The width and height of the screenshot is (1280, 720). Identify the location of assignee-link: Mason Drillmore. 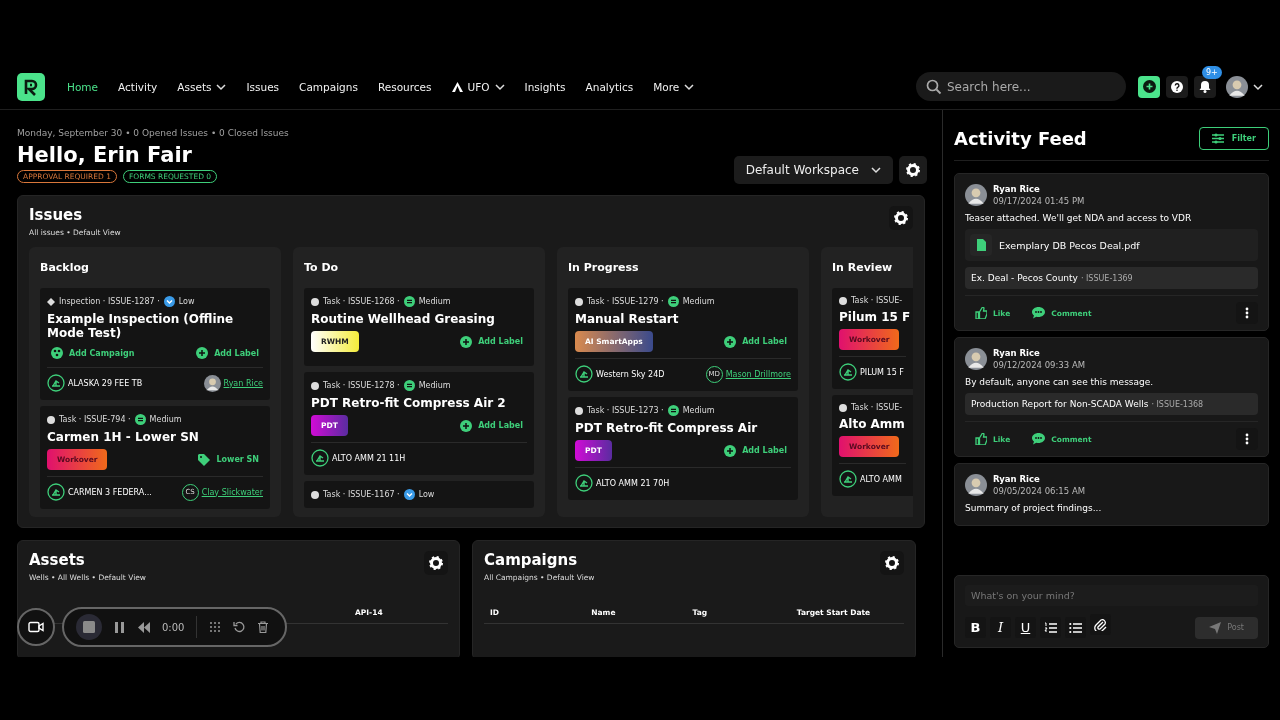
(758, 374).